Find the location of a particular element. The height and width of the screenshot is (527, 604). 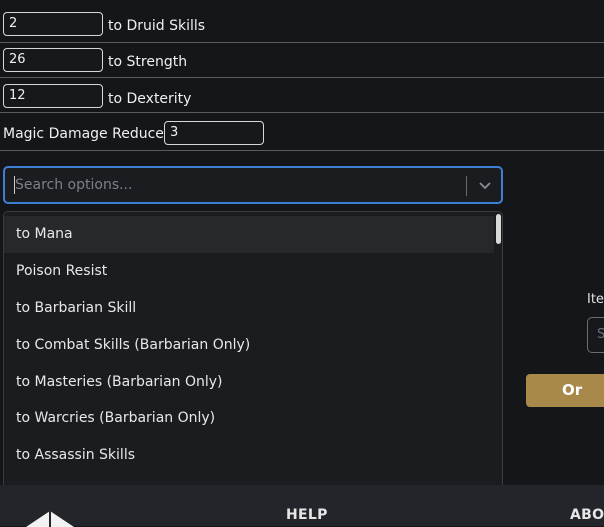

menu-scrollbar is located at coordinates (498, 361).